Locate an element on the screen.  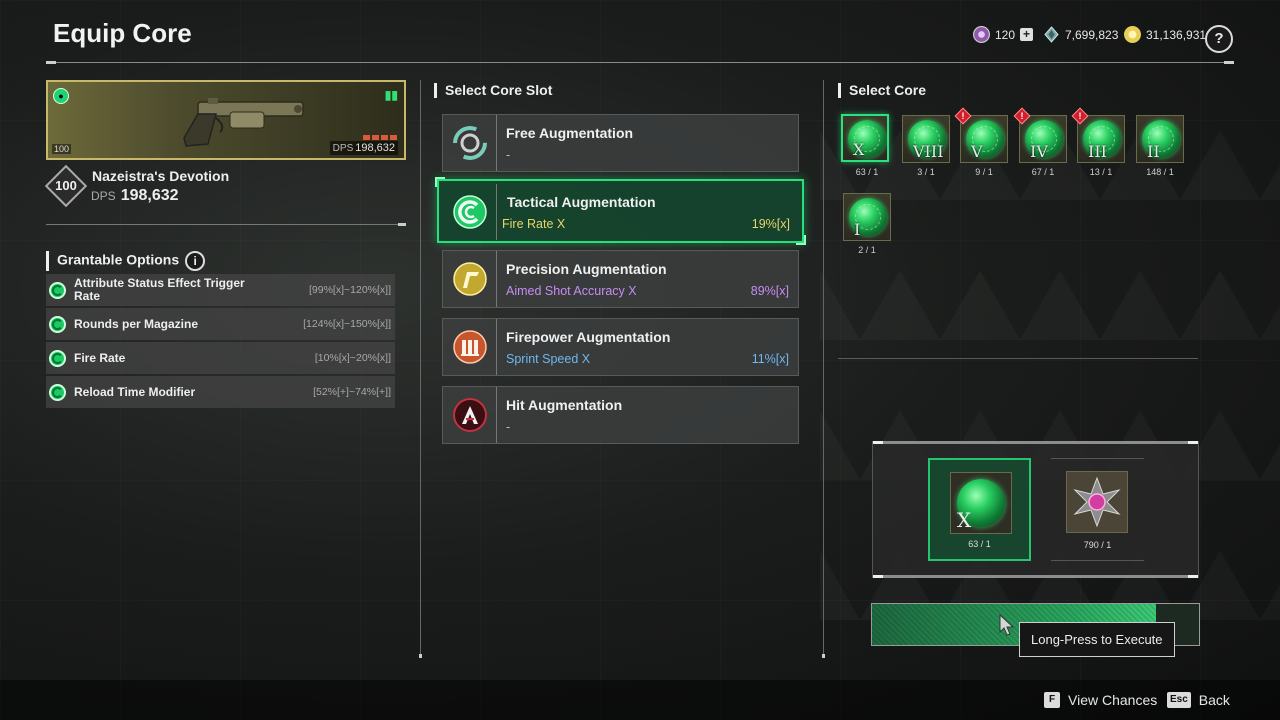
preview-material-count: 790 / 1 is located at coordinates (1097, 545).